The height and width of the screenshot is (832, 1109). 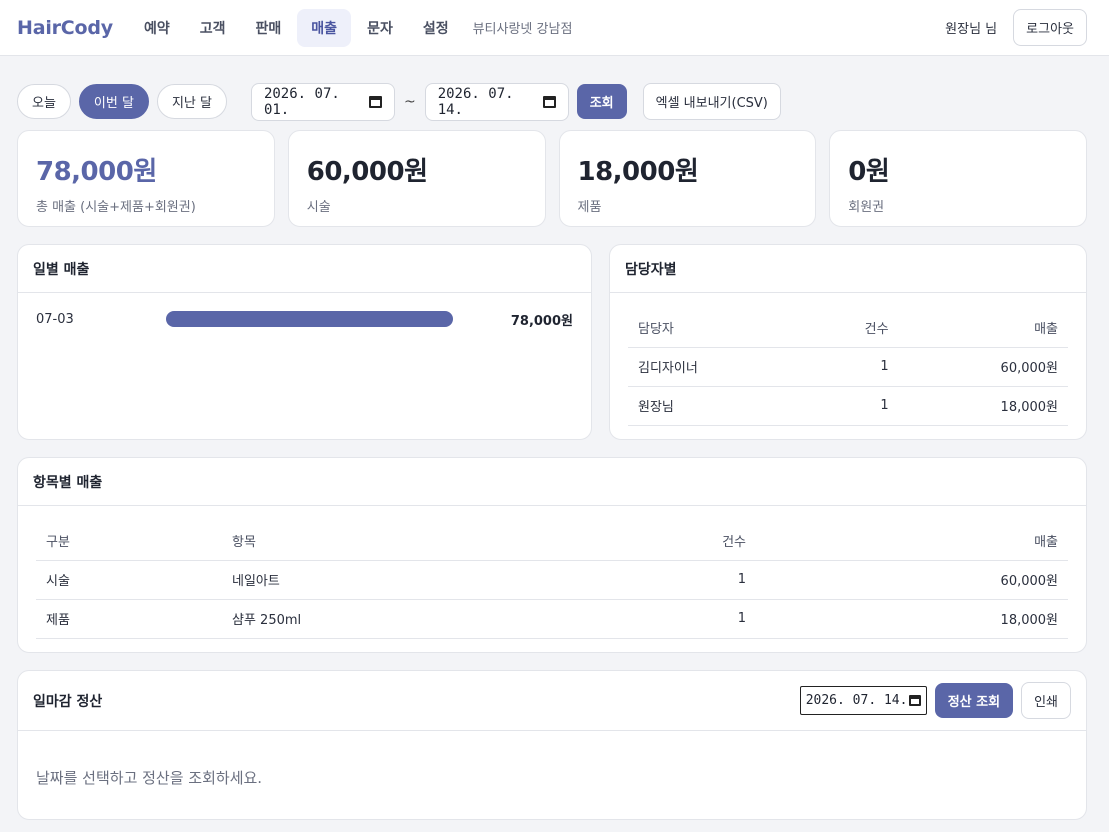 I want to click on closing-empty-message: 날짜를 선택하고 정산을 조회하세요., so click(x=149, y=778).